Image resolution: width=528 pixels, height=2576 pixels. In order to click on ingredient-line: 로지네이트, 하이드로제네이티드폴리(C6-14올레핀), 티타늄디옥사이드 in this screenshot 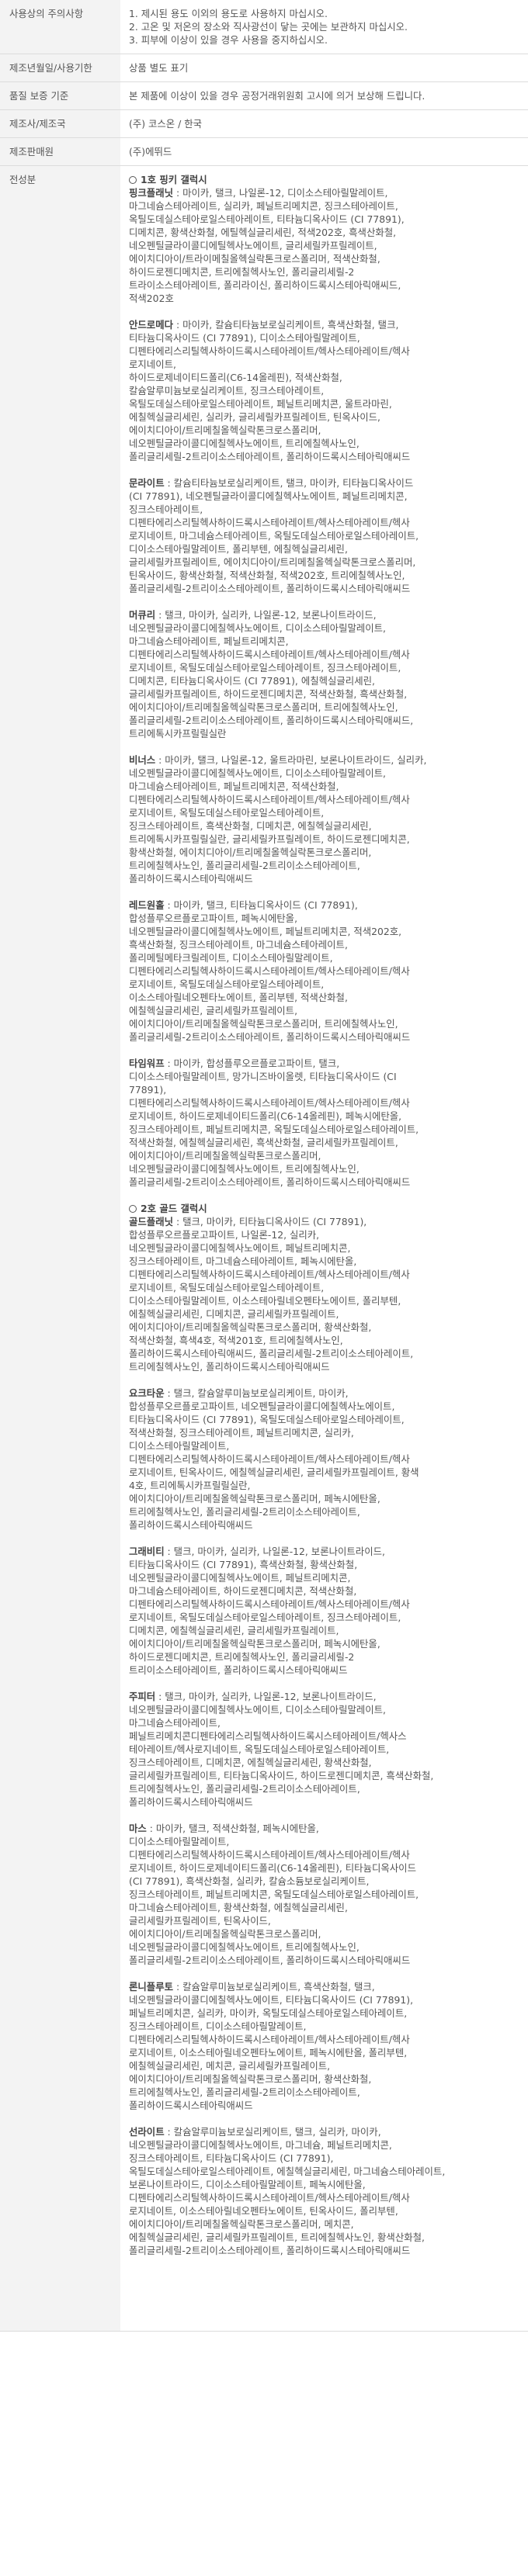, I will do `click(272, 1868)`.